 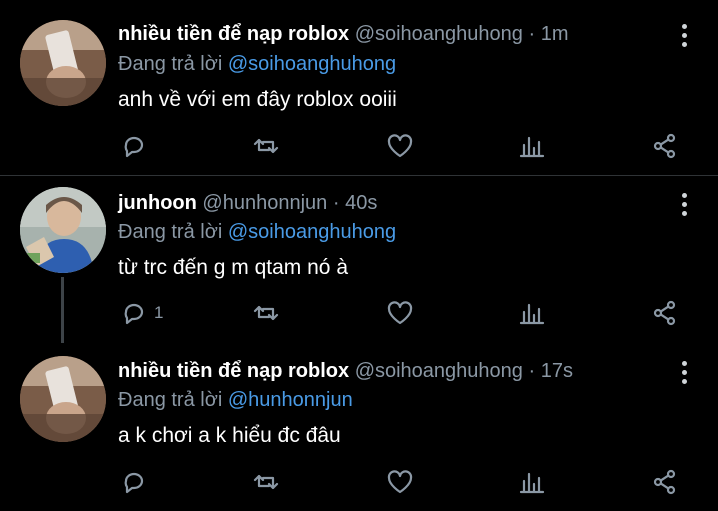 What do you see at coordinates (159, 312) in the screenshot?
I see `reply-count: 1` at bounding box center [159, 312].